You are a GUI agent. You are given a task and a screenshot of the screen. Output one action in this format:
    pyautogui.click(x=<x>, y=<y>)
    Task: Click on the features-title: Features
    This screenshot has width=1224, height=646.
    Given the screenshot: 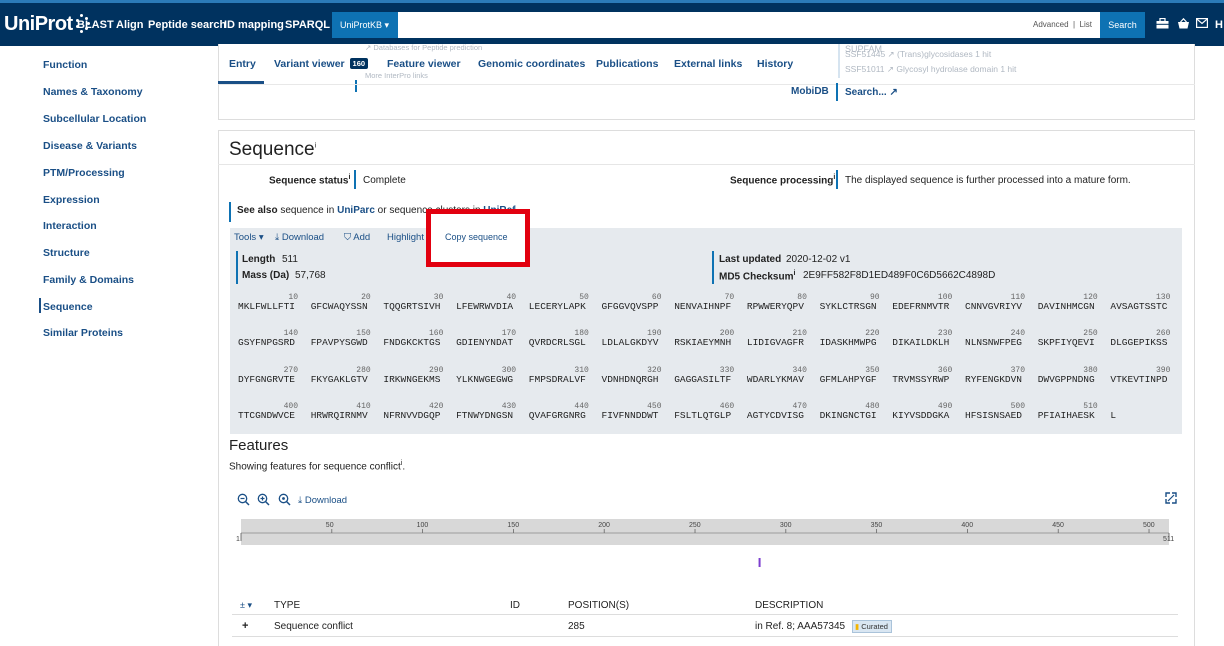 What is the action you would take?
    pyautogui.click(x=259, y=445)
    